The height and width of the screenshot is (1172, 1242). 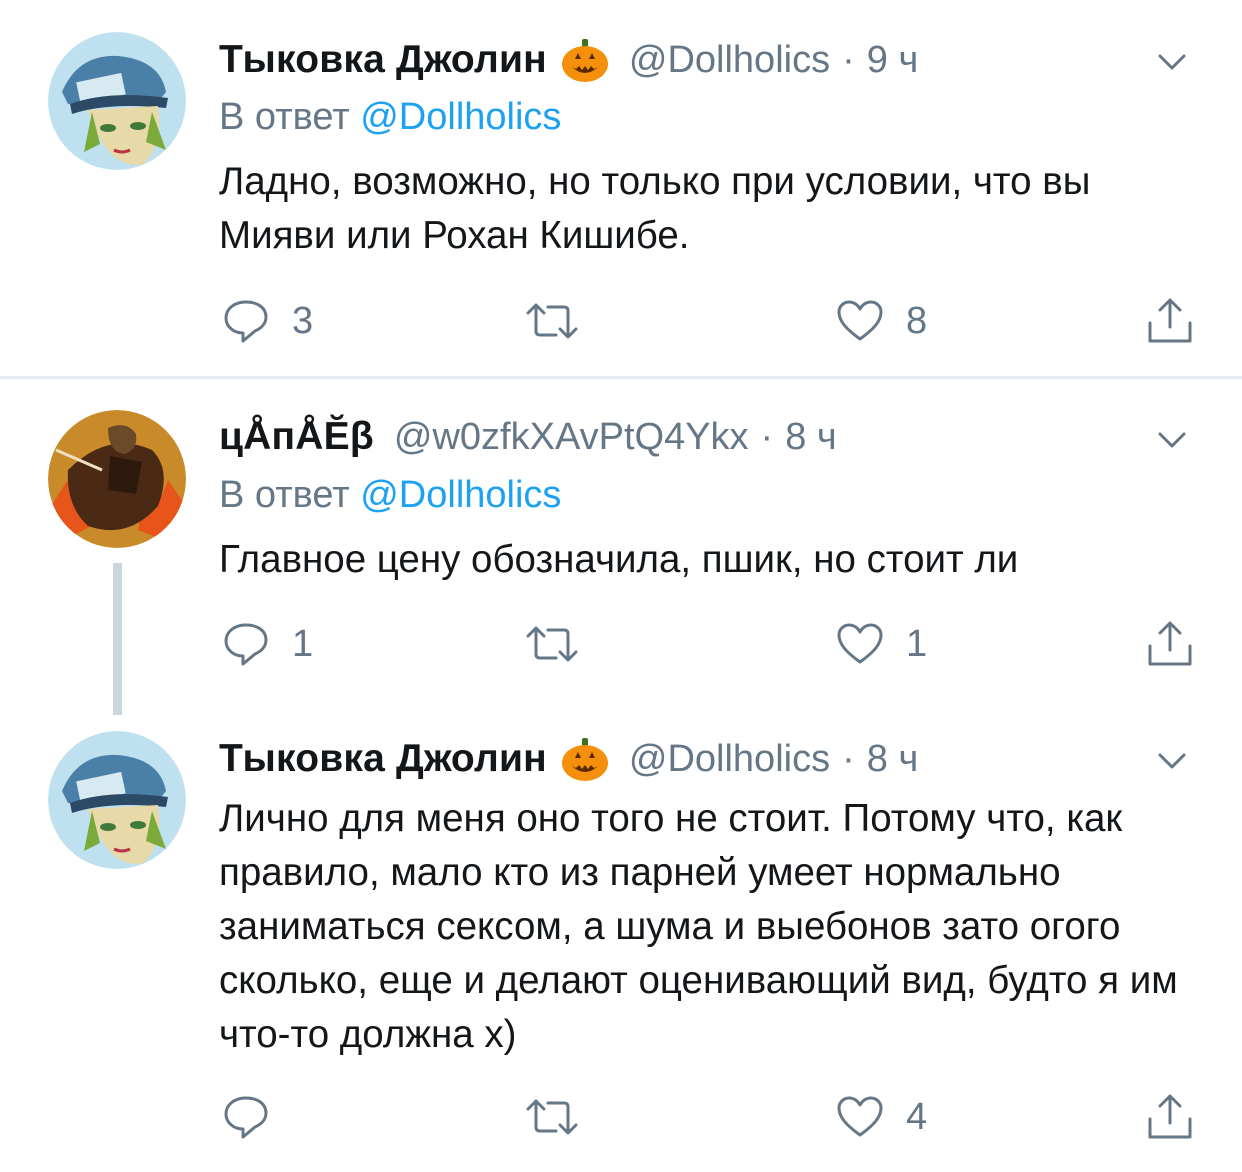 I want to click on like-button: 1, so click(x=881, y=644).